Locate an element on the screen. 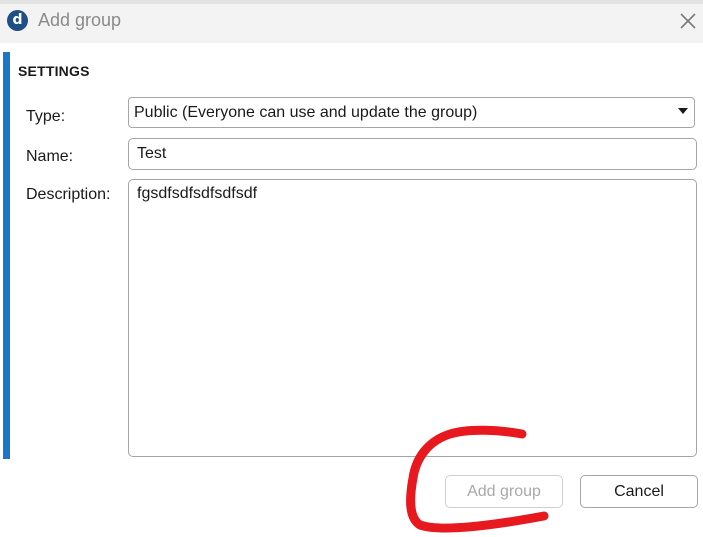 Image resolution: width=703 pixels, height=537 pixels. name-field: Test is located at coordinates (412, 154).